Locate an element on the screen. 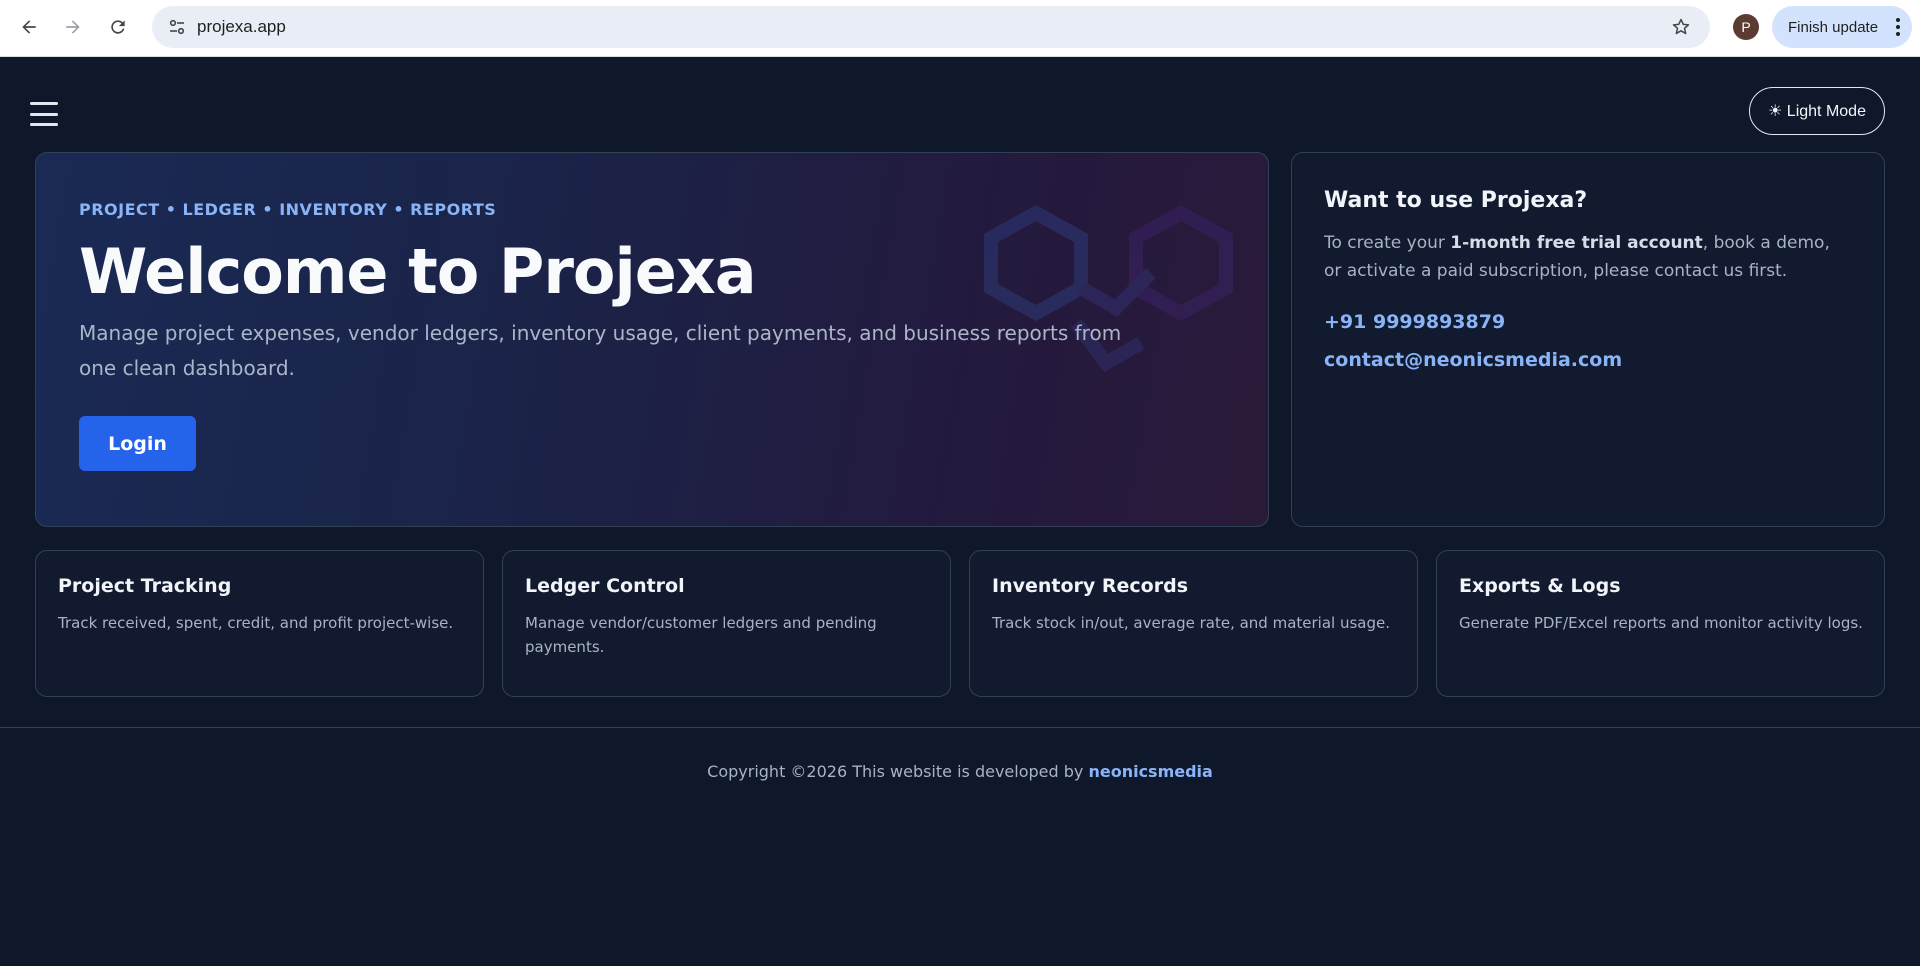 This screenshot has height=966, width=1920. browser-toolbar: projexa.app P Finish update is located at coordinates (960, 28).